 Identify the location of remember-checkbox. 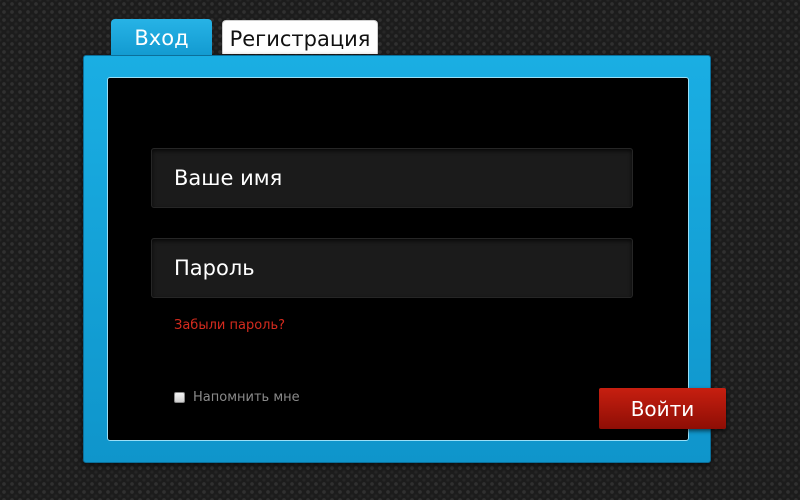
(179, 397).